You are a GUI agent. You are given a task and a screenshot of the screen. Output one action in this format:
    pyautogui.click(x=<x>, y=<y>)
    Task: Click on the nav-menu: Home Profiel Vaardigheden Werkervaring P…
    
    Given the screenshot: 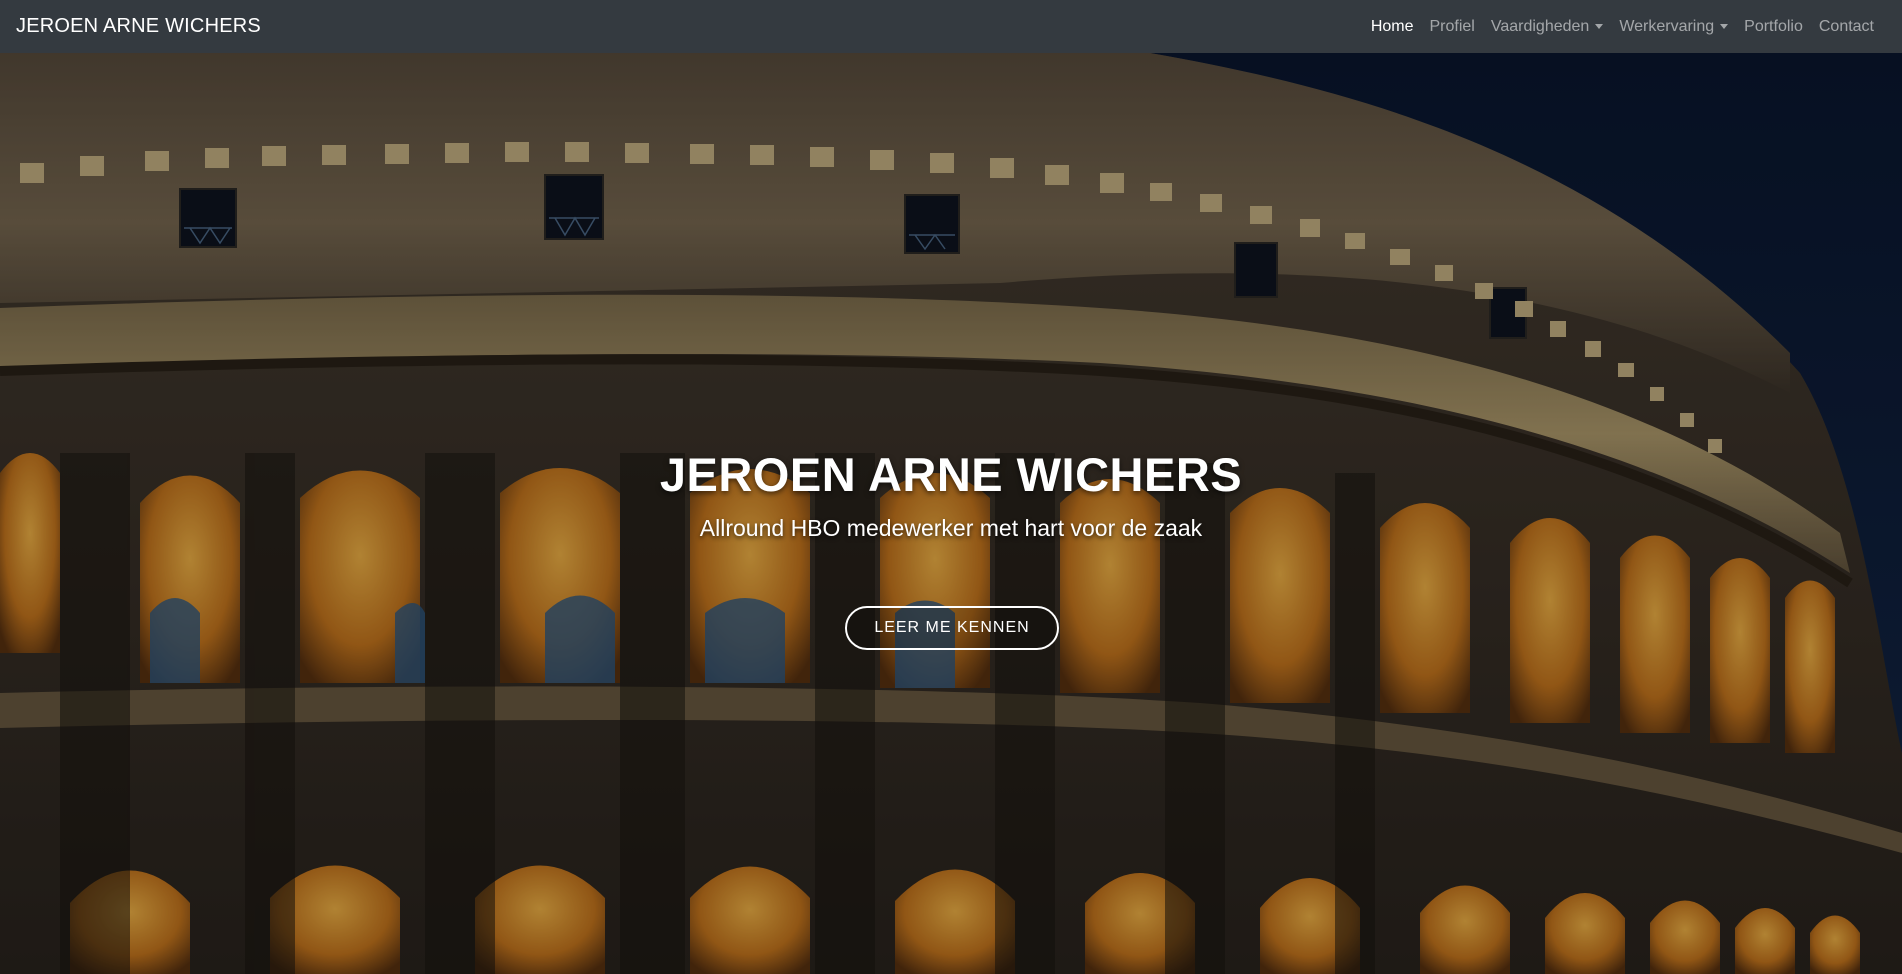 What is the action you would take?
    pyautogui.click(x=1622, y=27)
    